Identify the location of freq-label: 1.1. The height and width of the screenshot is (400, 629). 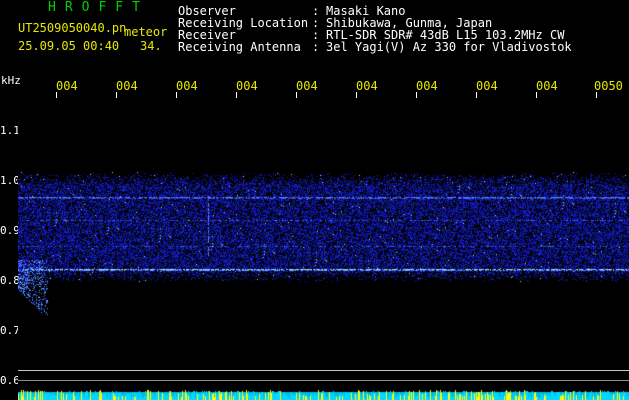
(10, 130).